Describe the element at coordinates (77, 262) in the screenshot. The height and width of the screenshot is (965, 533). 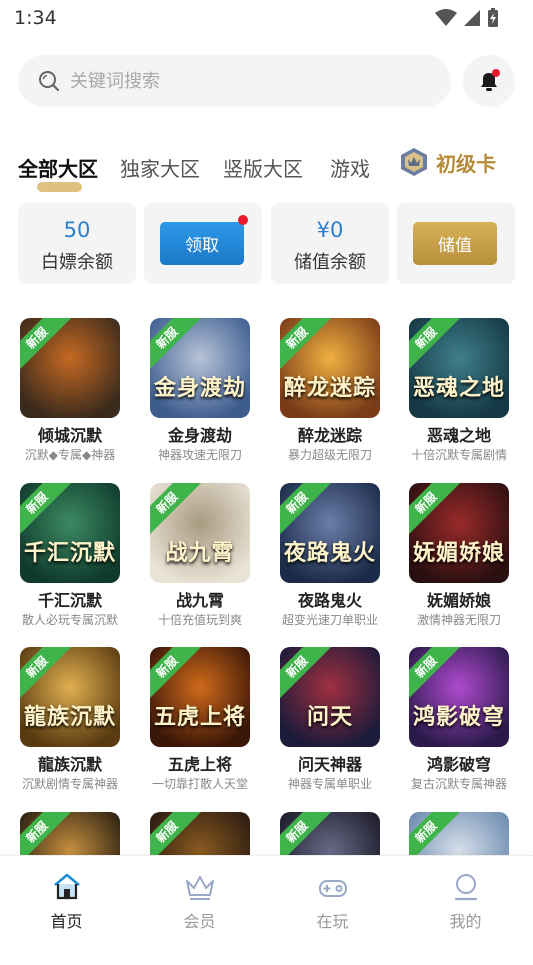
I see `free-balance-label: 白嫖余额` at that location.